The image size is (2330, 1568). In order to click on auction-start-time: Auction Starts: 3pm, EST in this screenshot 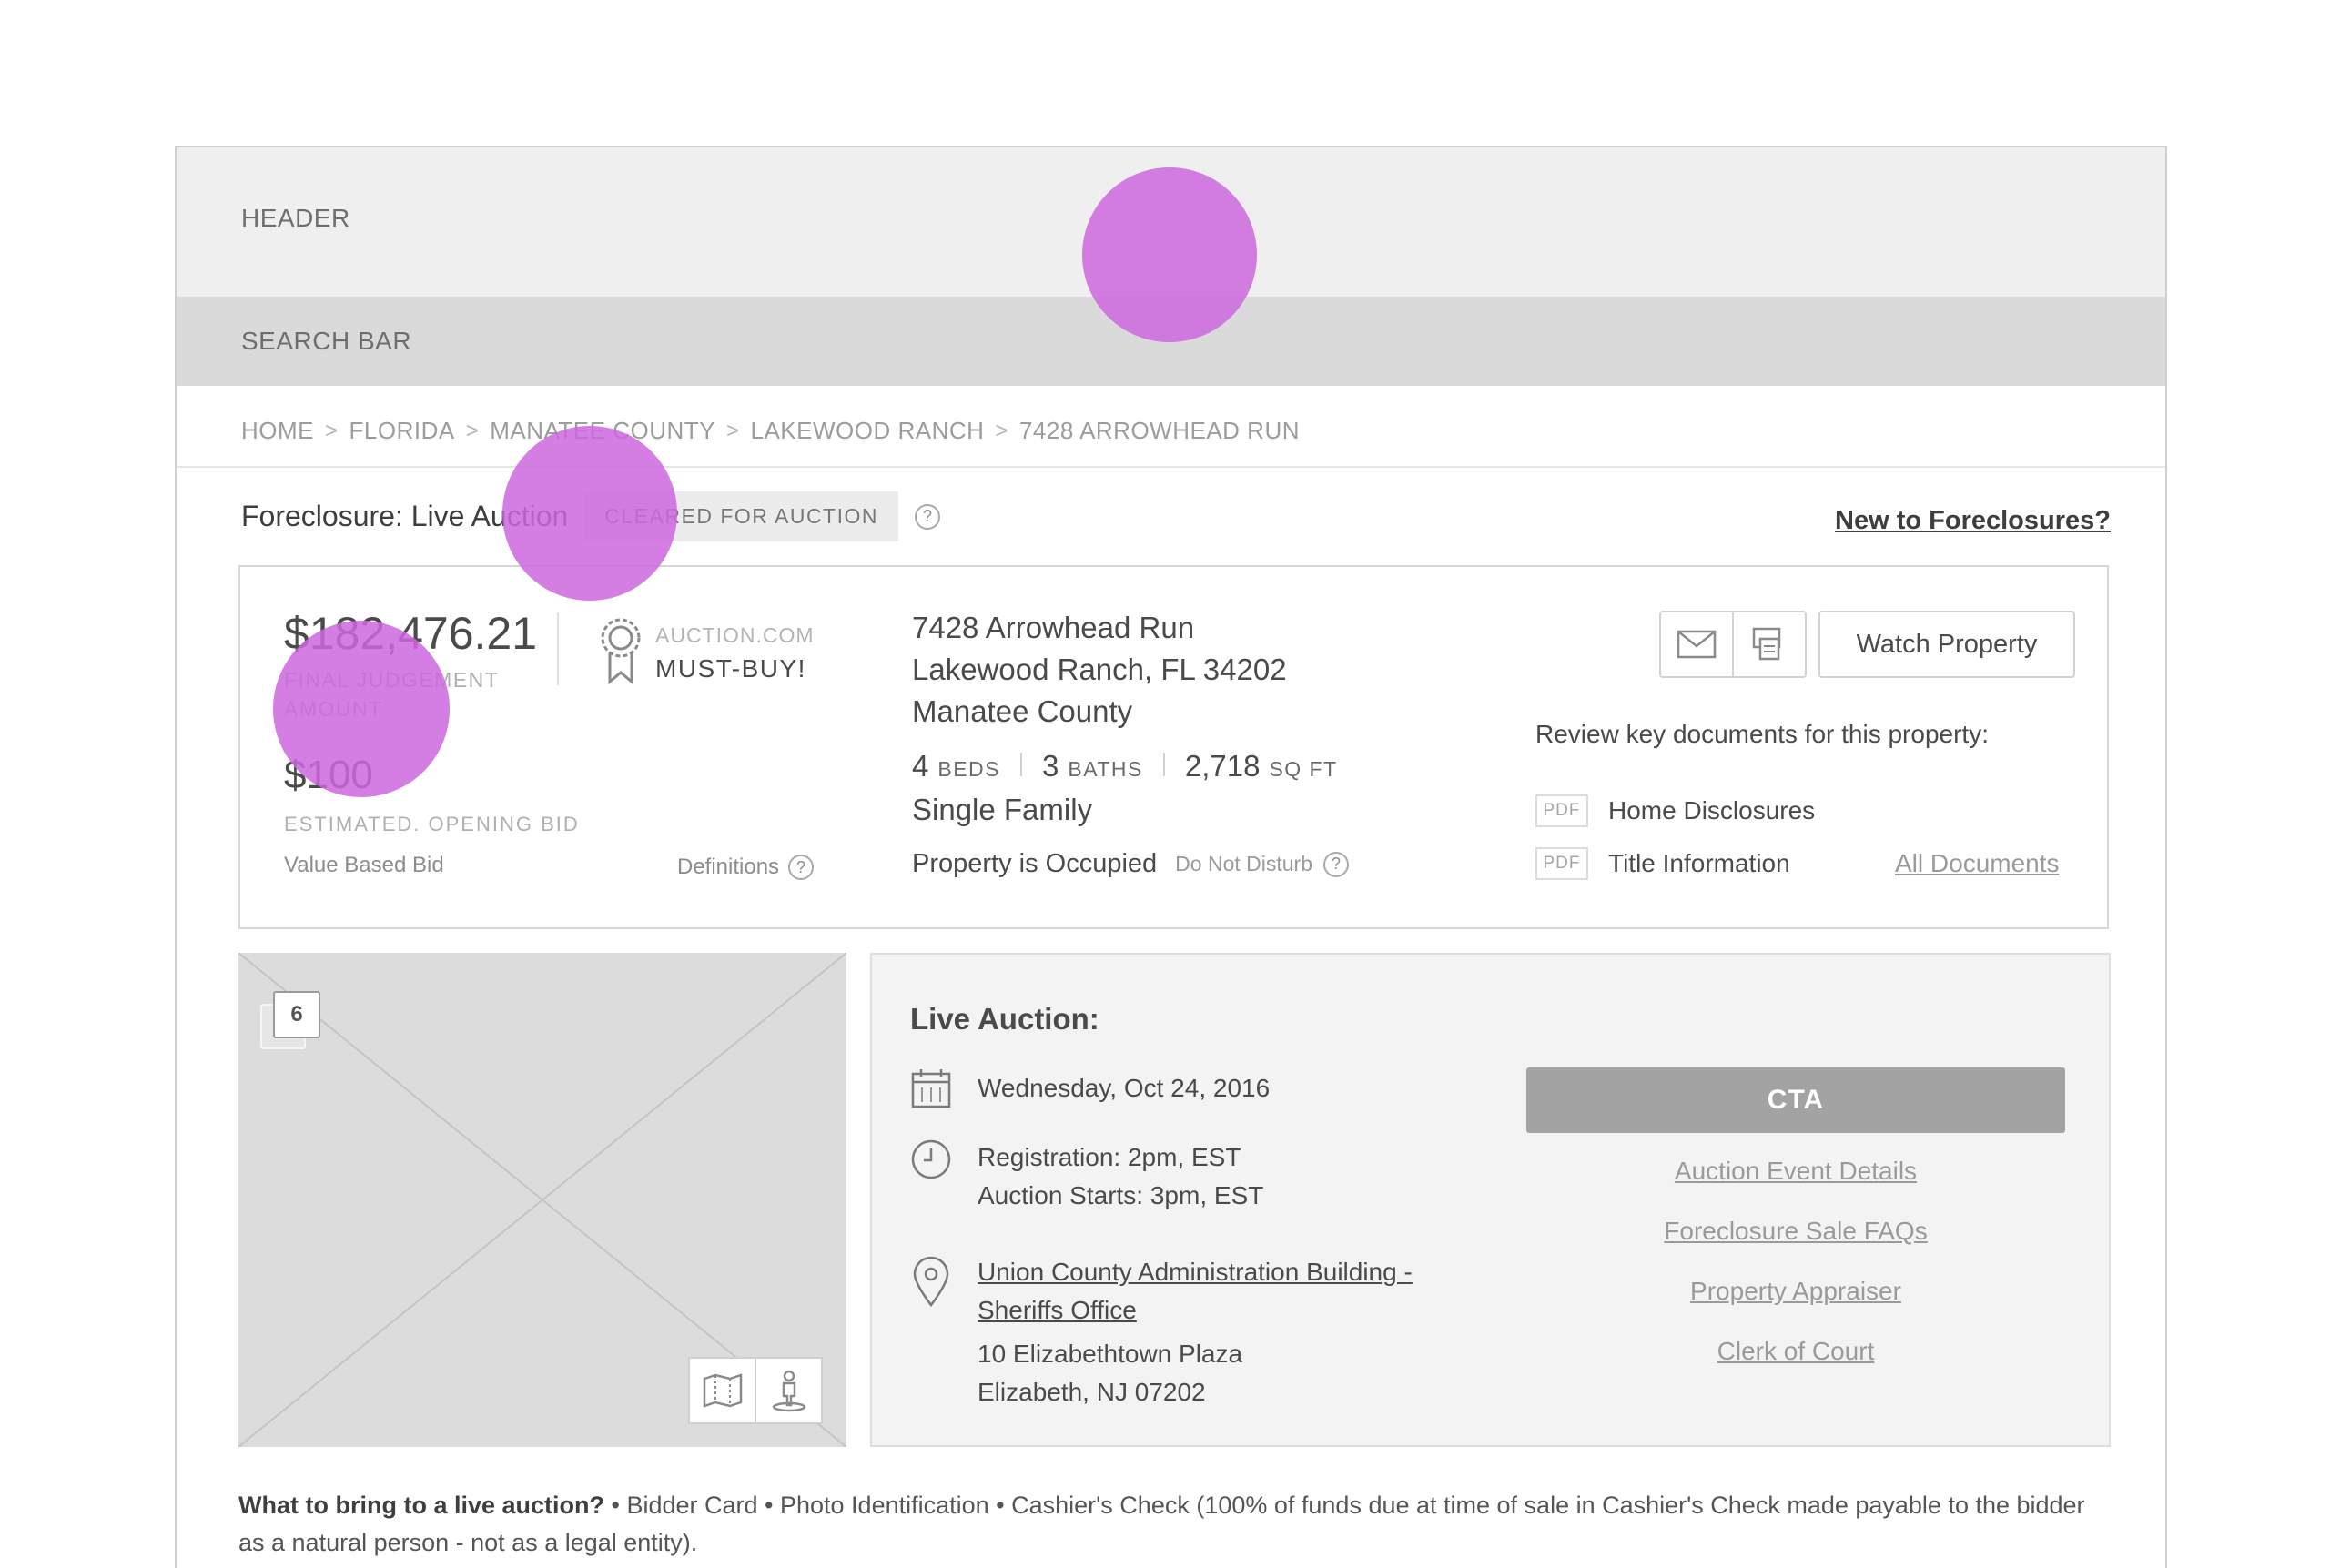, I will do `click(1121, 1195)`.